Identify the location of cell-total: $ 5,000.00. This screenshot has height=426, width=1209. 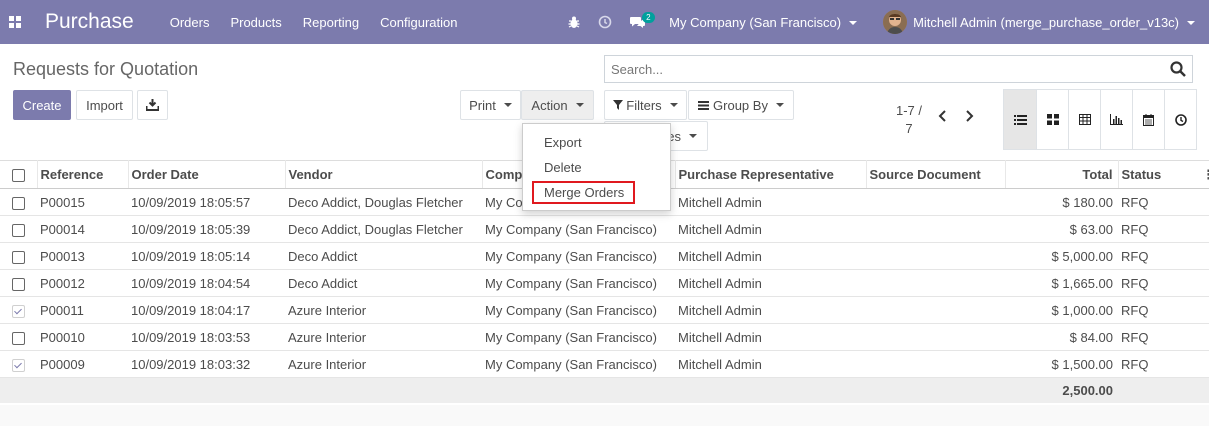
(1061, 256).